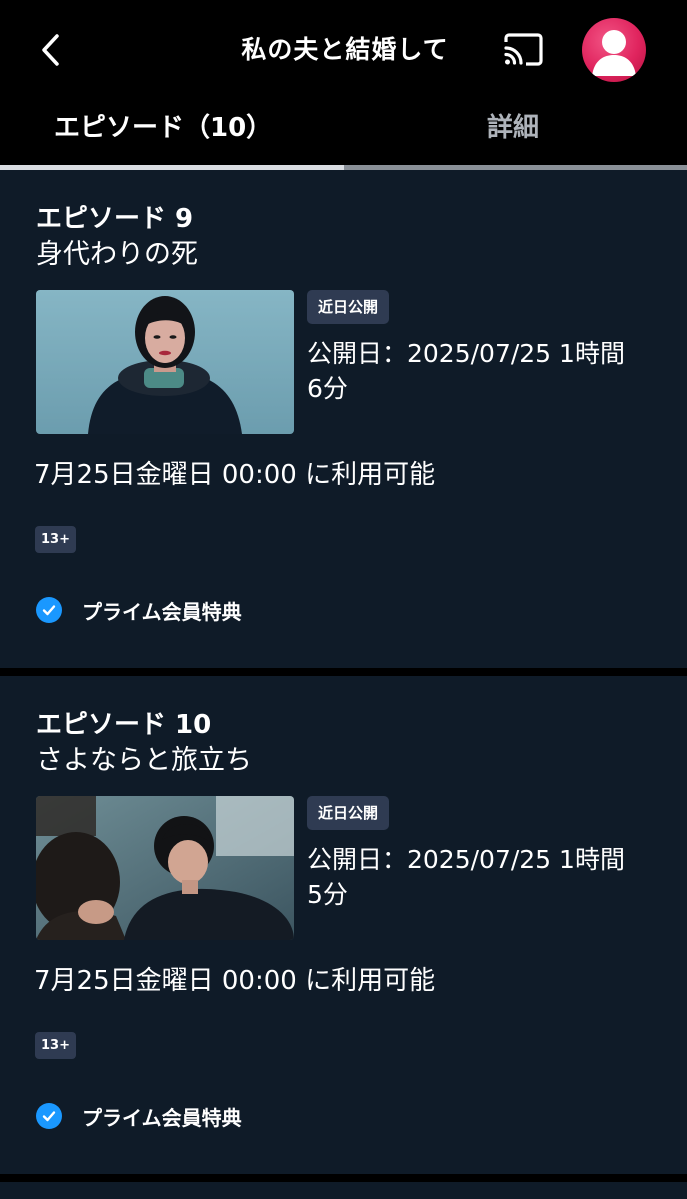 Image resolution: width=687 pixels, height=1199 pixels. Describe the element at coordinates (513, 133) in the screenshot. I see `tab-details: 詳細` at that location.